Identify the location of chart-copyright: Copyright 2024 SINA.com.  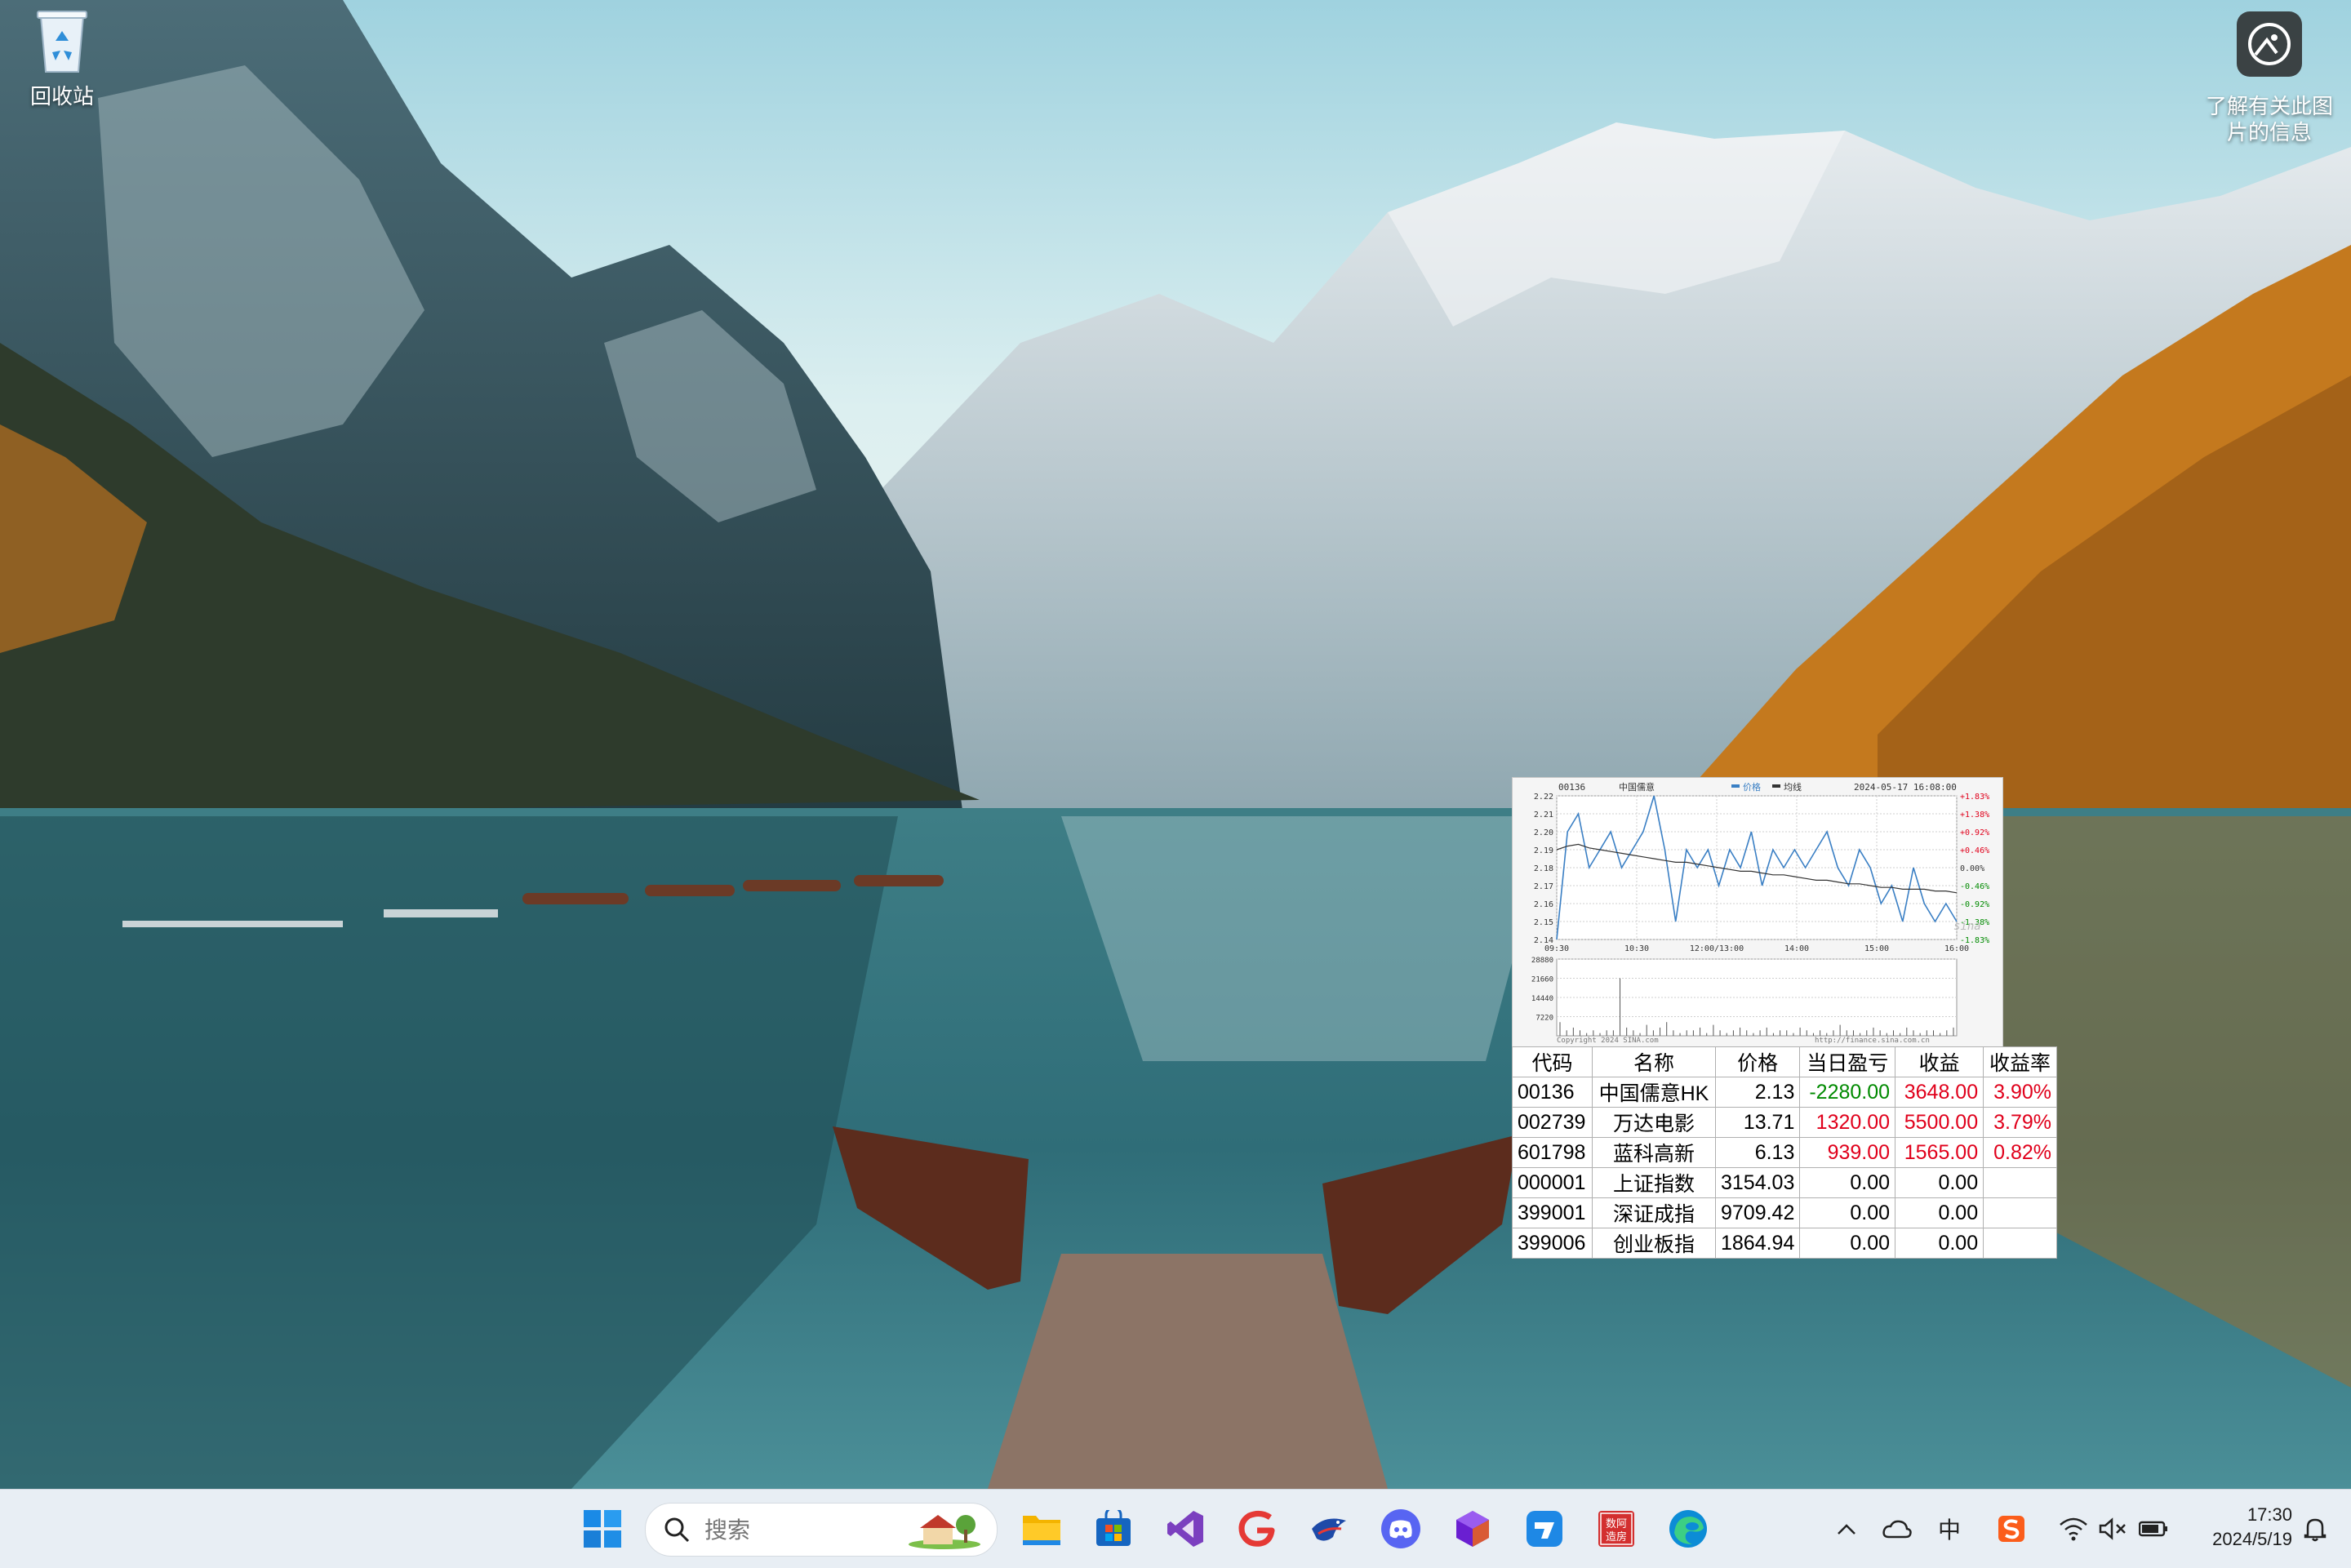
(1608, 1041).